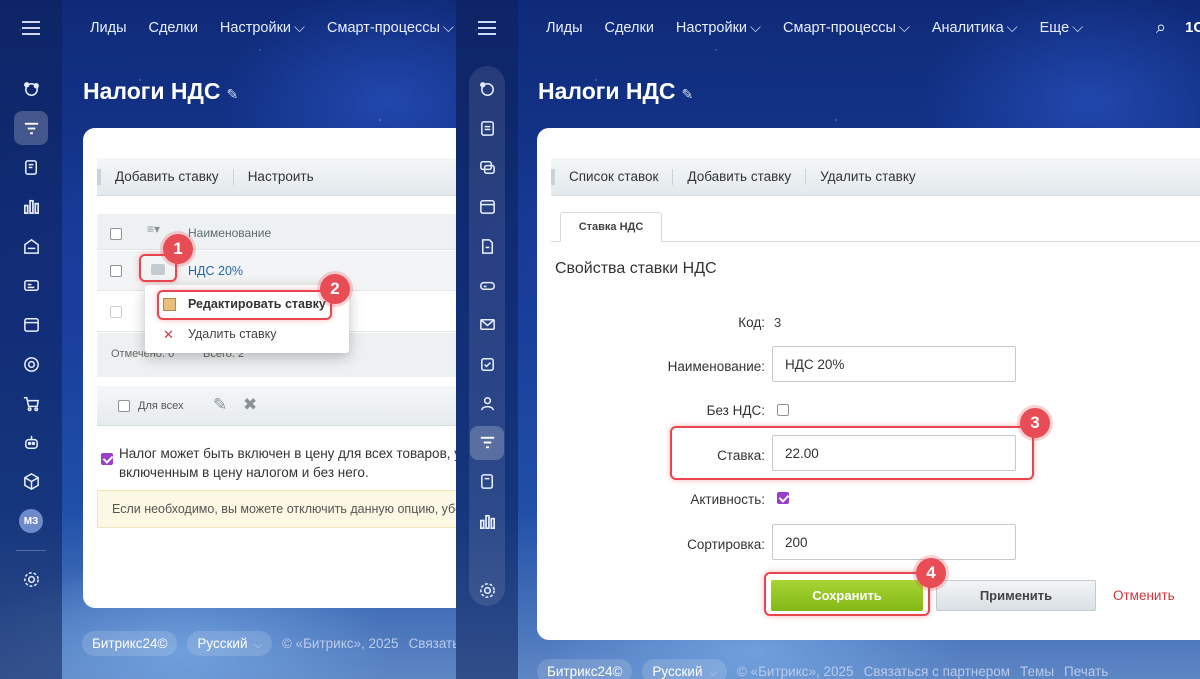 The width and height of the screenshot is (1200, 679). I want to click on box-icon, so click(31, 482).